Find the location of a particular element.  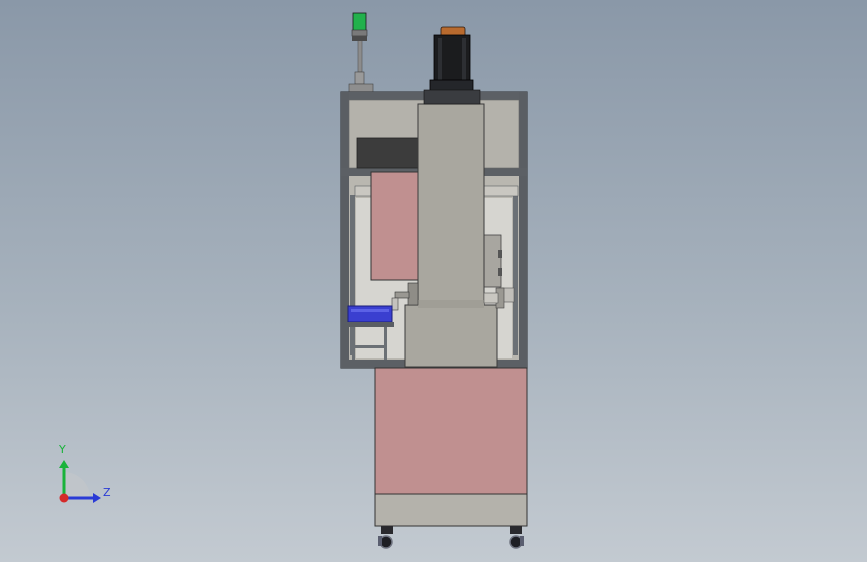

caster-right is located at coordinates (516, 537).